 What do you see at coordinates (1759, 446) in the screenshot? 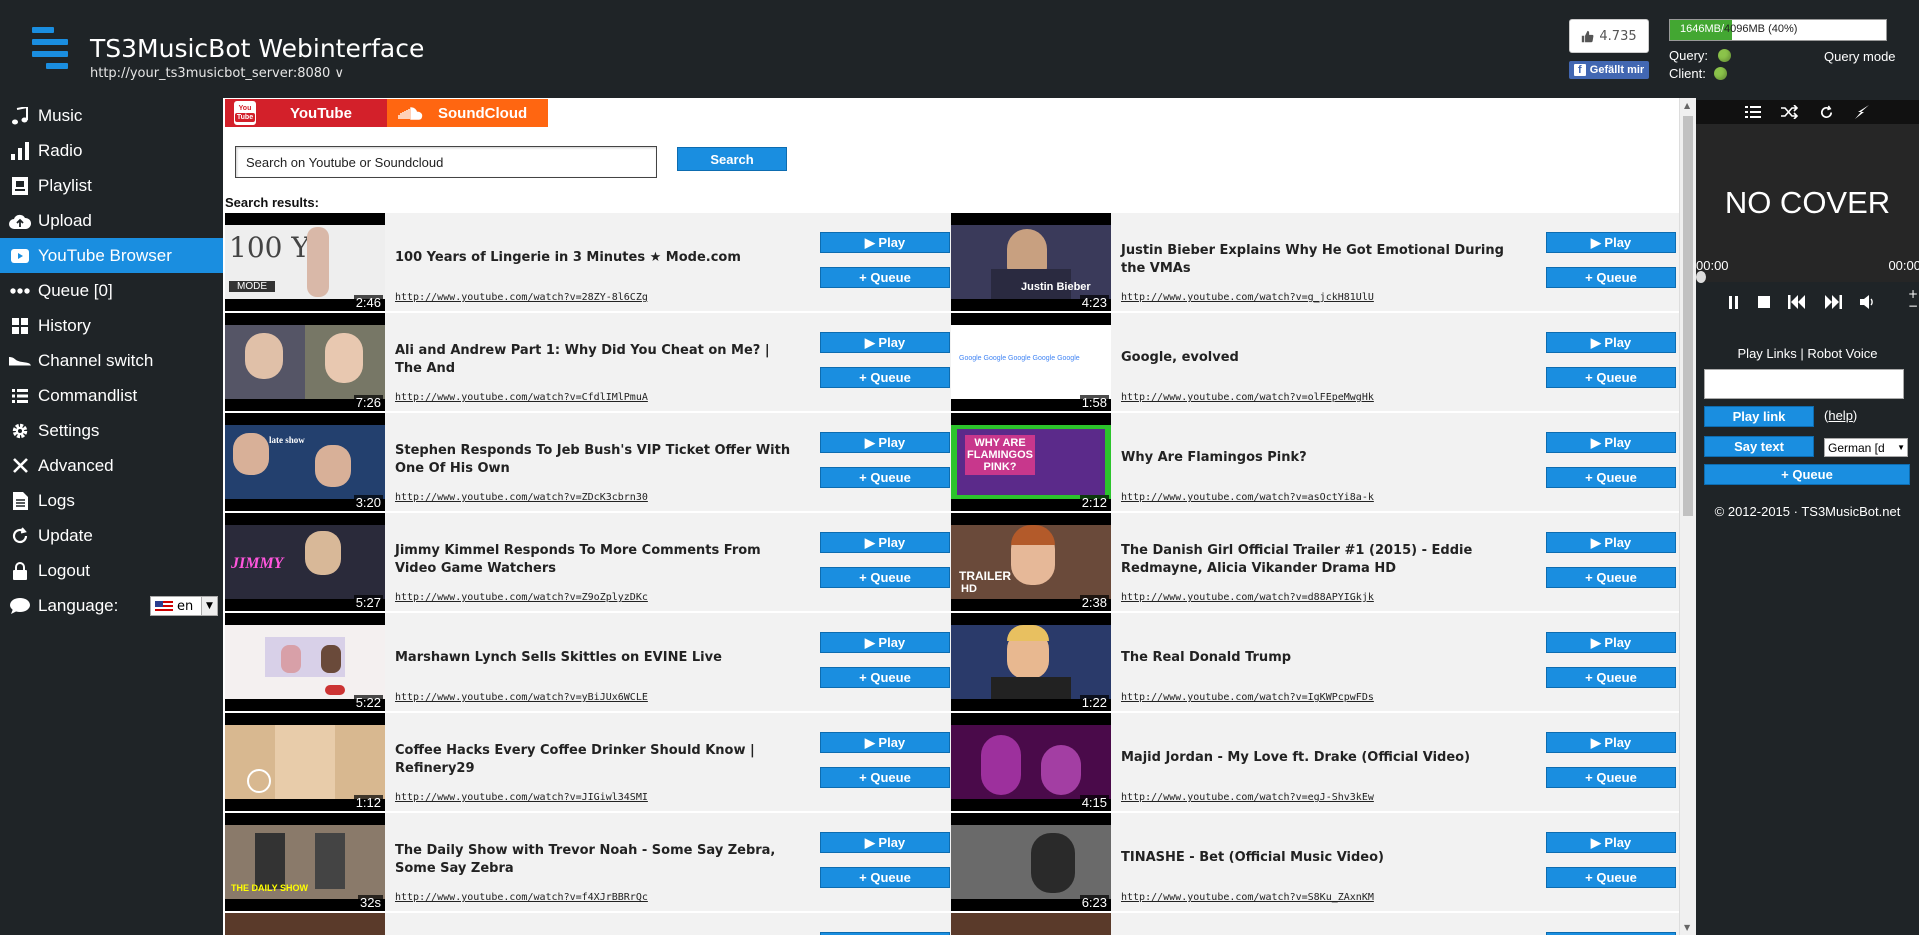
I see `say-text-button: Say text` at bounding box center [1759, 446].